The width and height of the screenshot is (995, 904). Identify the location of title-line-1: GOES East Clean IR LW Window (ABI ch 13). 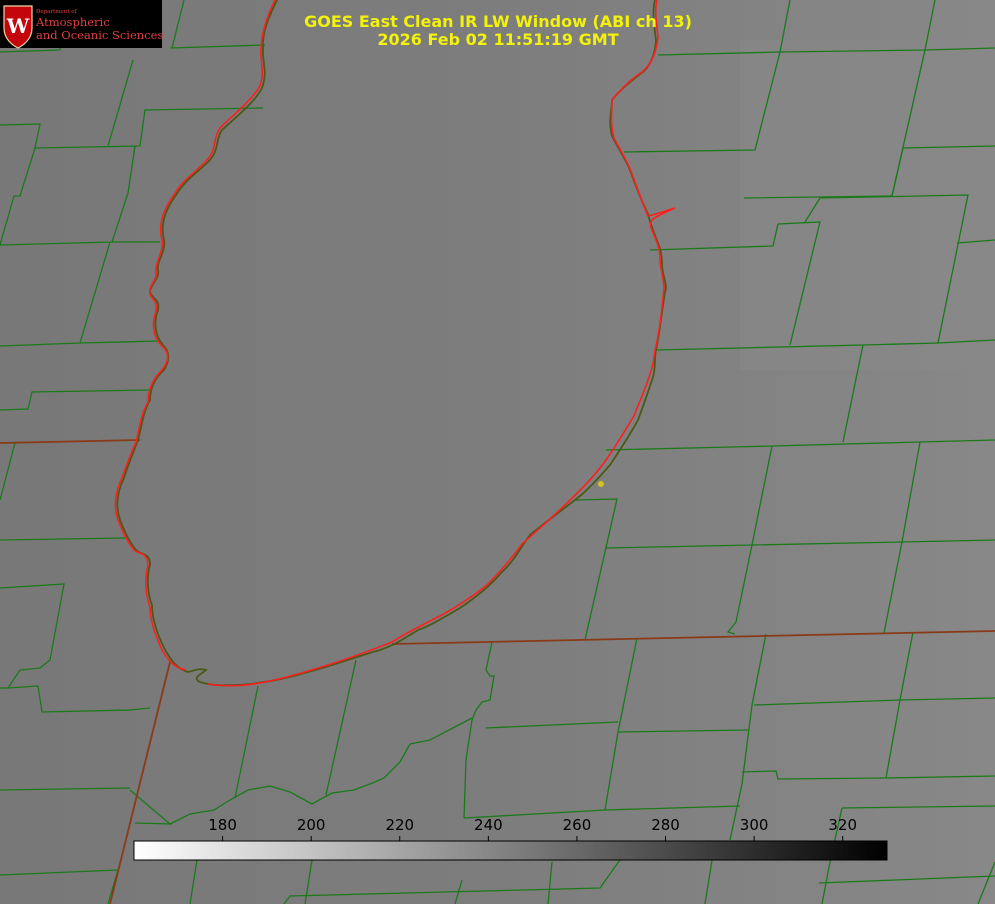
(498, 21).